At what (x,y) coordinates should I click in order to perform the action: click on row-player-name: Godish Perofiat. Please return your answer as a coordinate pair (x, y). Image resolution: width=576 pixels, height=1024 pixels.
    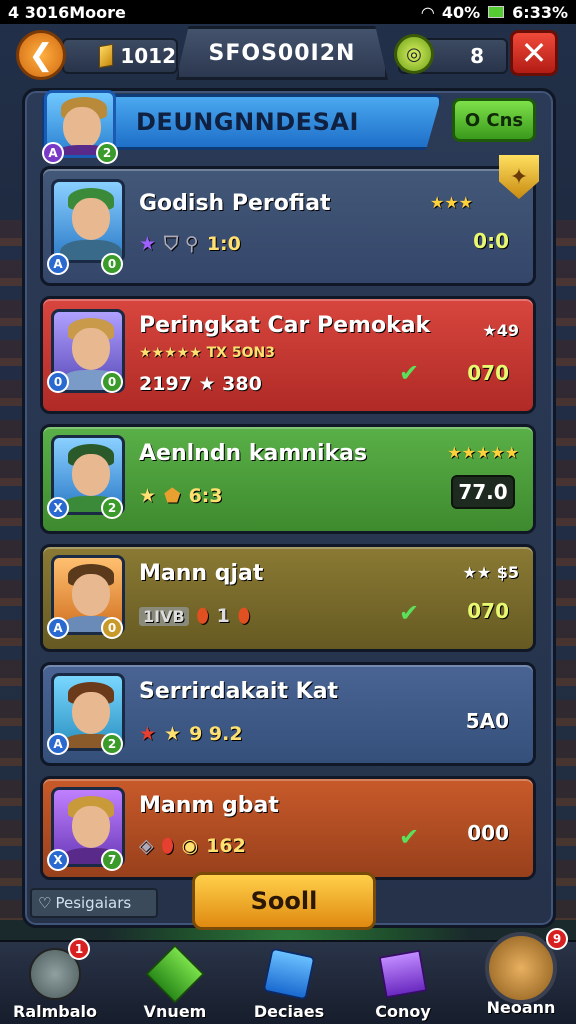
    Looking at the image, I should click on (235, 203).